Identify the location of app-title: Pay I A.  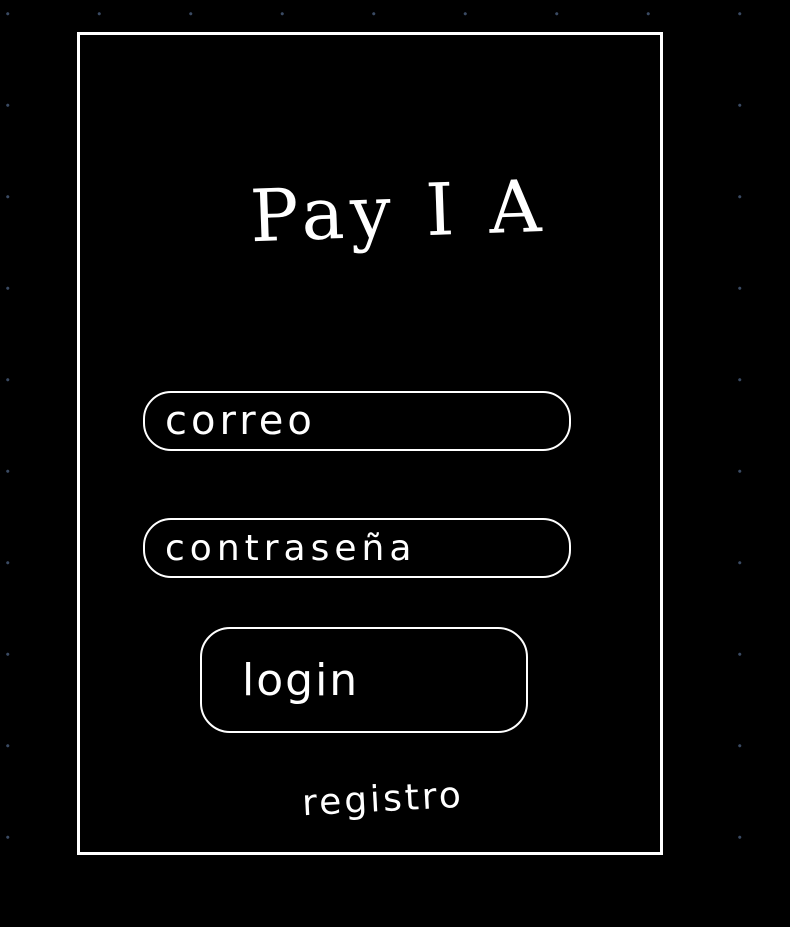
(398, 211).